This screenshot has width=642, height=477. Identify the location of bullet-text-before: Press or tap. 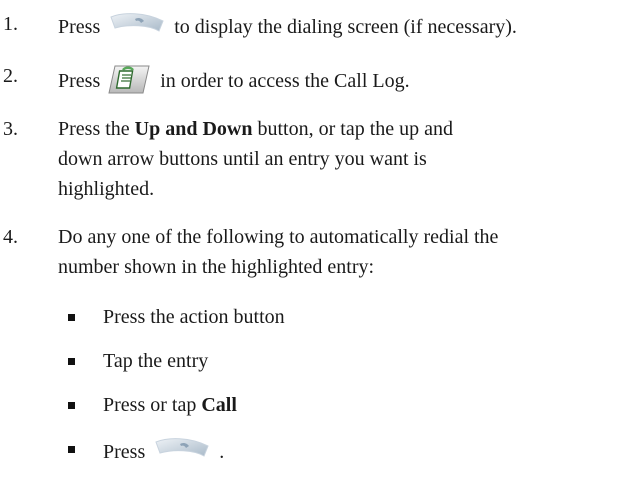
(150, 405).